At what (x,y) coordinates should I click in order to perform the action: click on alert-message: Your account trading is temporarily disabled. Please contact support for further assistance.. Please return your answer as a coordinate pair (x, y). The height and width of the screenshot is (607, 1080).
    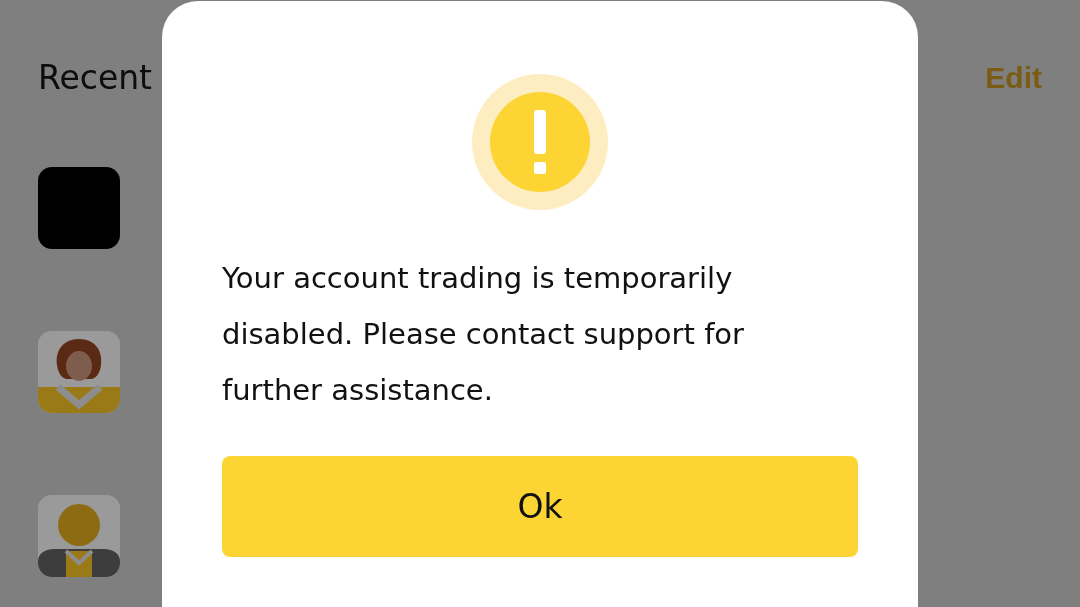
    Looking at the image, I should click on (483, 334).